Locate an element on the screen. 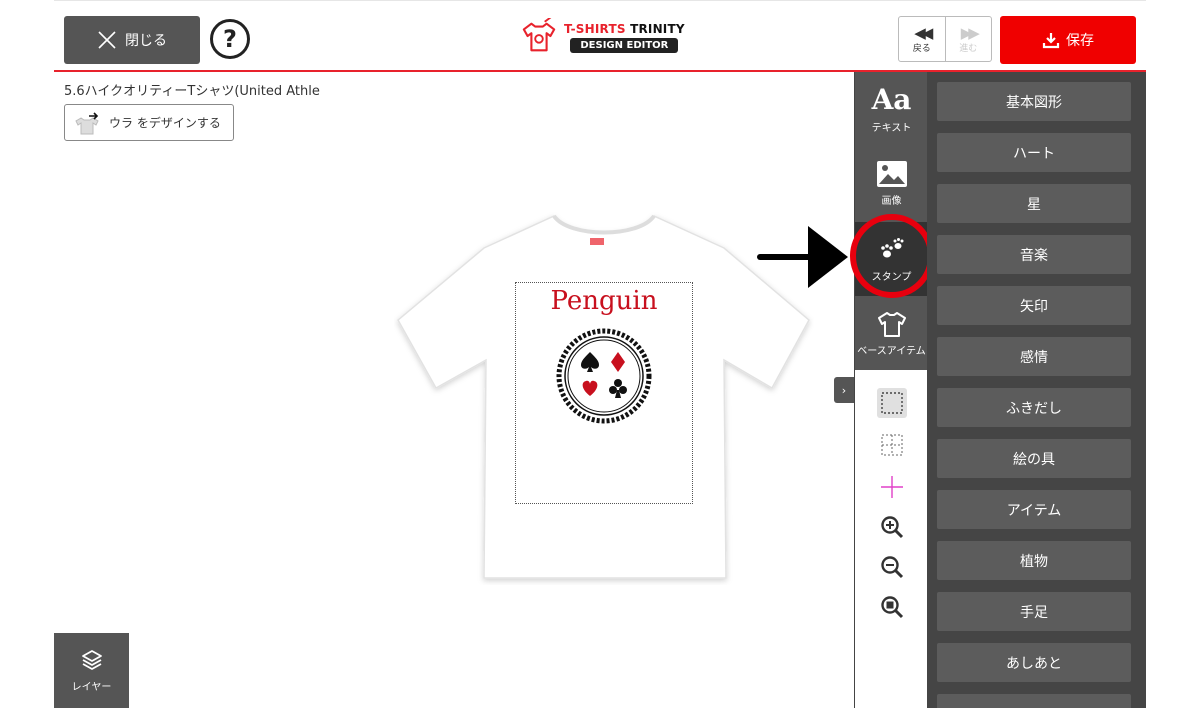 The width and height of the screenshot is (1200, 708). save-button: 保存 is located at coordinates (1068, 40).